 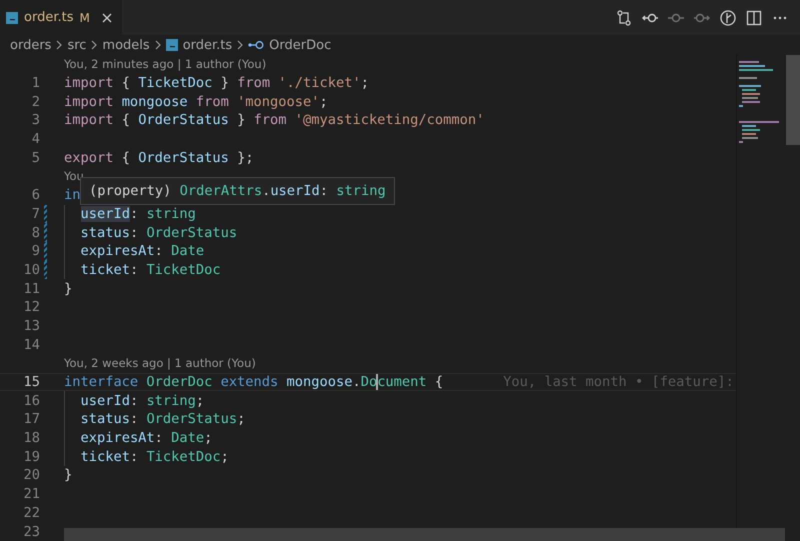 What do you see at coordinates (31, 419) in the screenshot?
I see `line-number: 17` at bounding box center [31, 419].